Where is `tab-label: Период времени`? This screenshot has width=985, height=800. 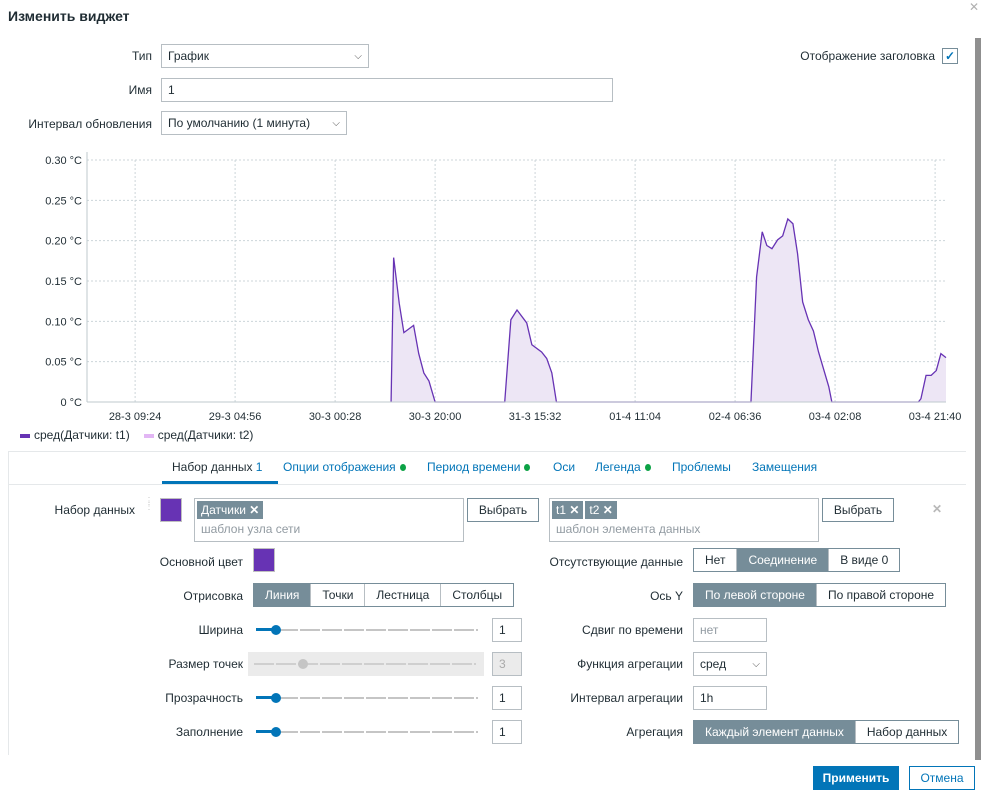 tab-label: Период времени is located at coordinates (474, 467).